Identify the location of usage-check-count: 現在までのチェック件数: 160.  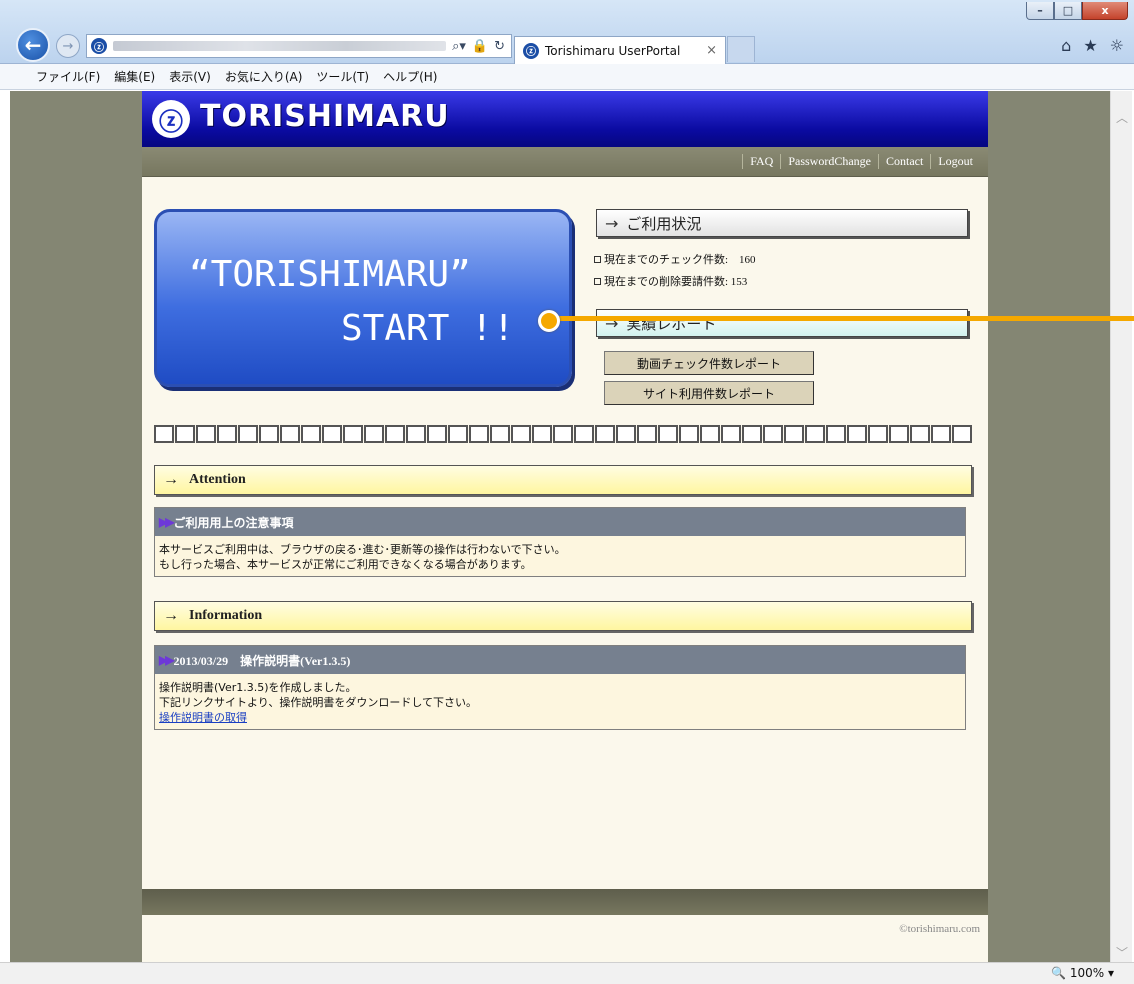
(675, 259).